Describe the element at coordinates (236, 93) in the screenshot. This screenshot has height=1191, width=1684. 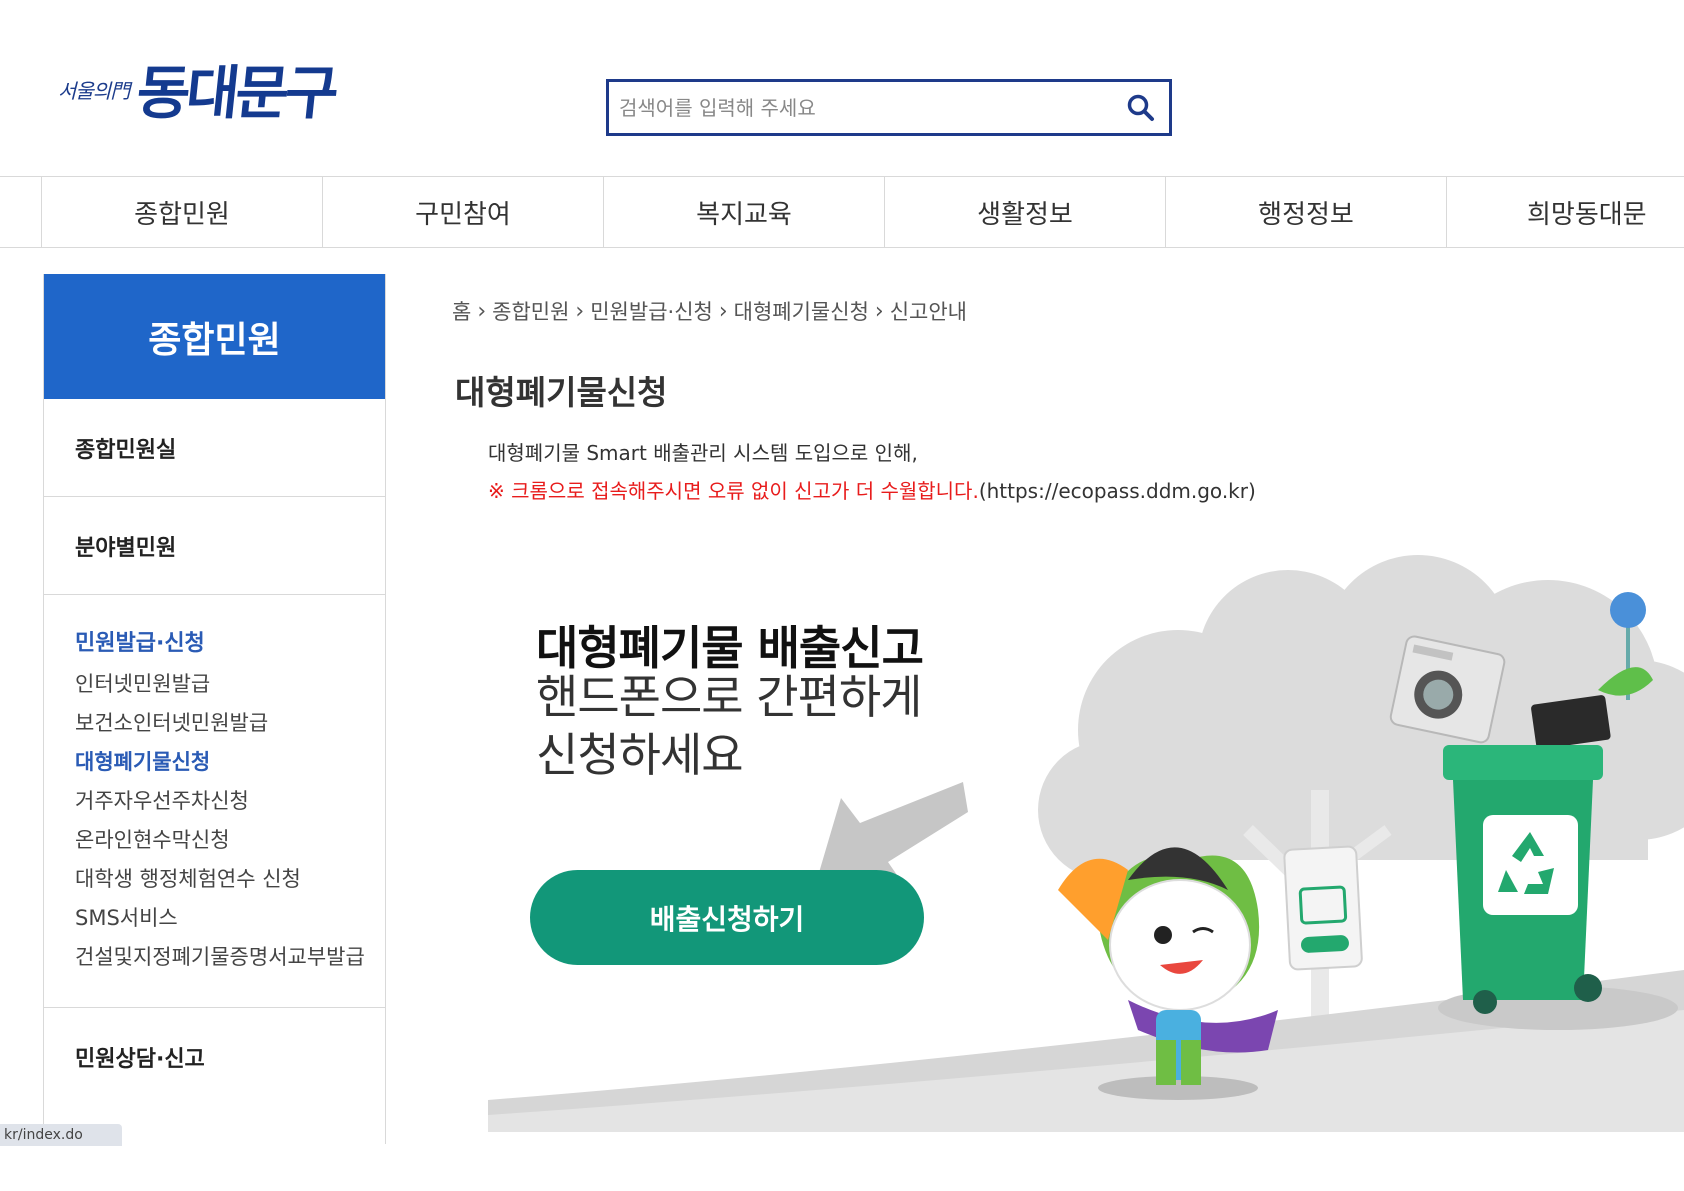
I see `logo-wordmark: 동대문구` at that location.